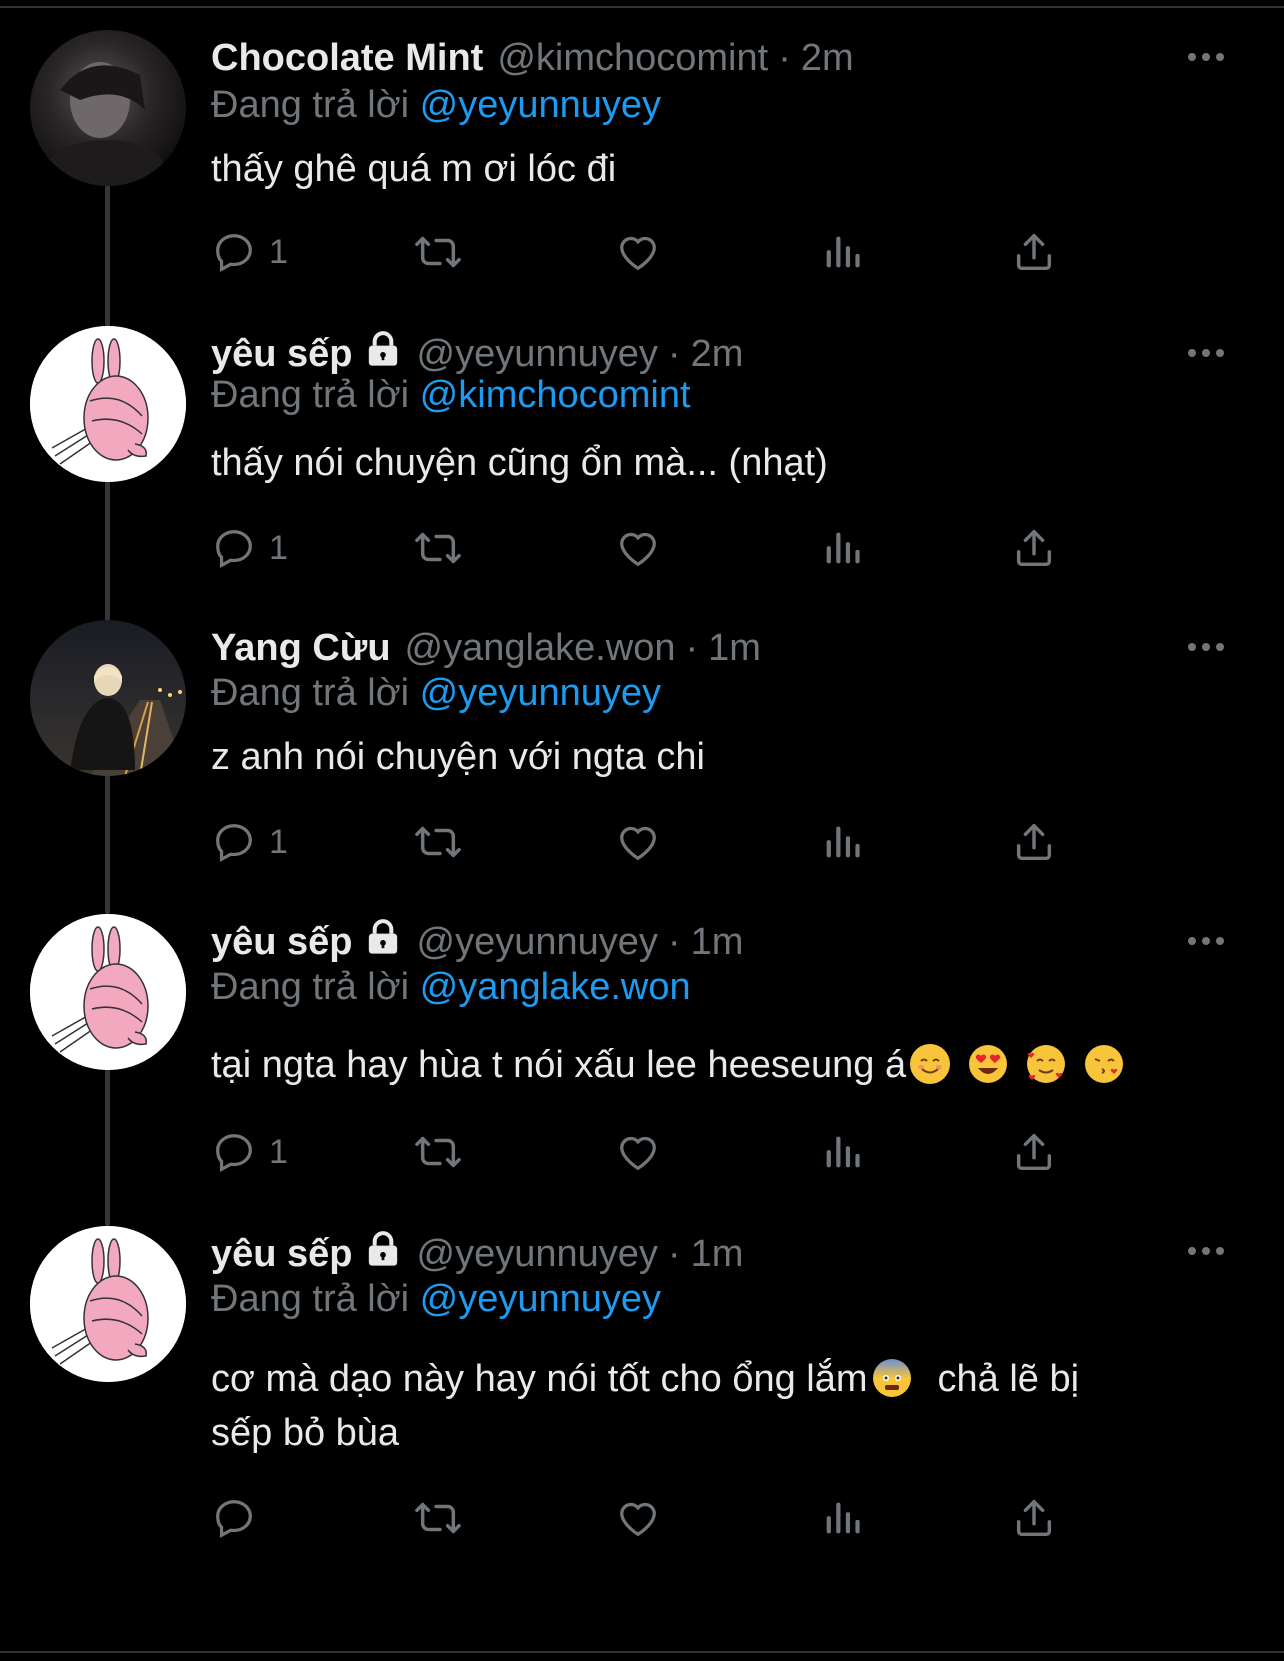  I want to click on action-bar, so click(671, 1518).